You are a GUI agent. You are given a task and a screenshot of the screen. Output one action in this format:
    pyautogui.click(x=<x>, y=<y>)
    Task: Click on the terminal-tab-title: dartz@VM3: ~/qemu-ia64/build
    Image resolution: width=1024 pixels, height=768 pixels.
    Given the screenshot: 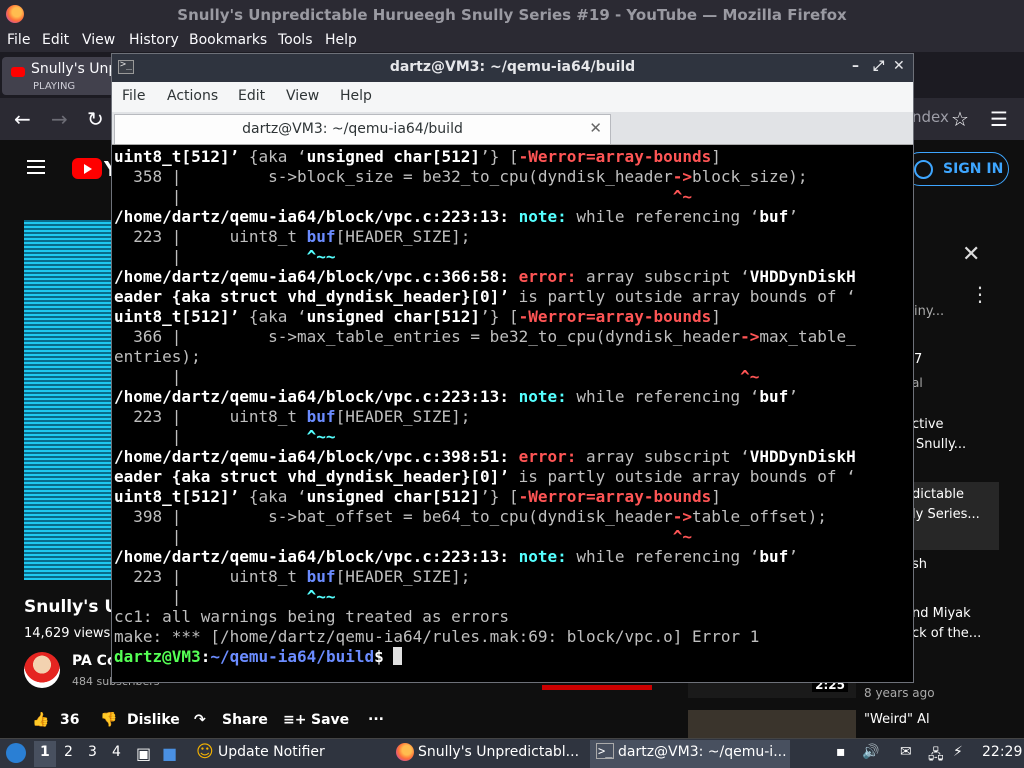 What is the action you would take?
    pyautogui.click(x=352, y=129)
    